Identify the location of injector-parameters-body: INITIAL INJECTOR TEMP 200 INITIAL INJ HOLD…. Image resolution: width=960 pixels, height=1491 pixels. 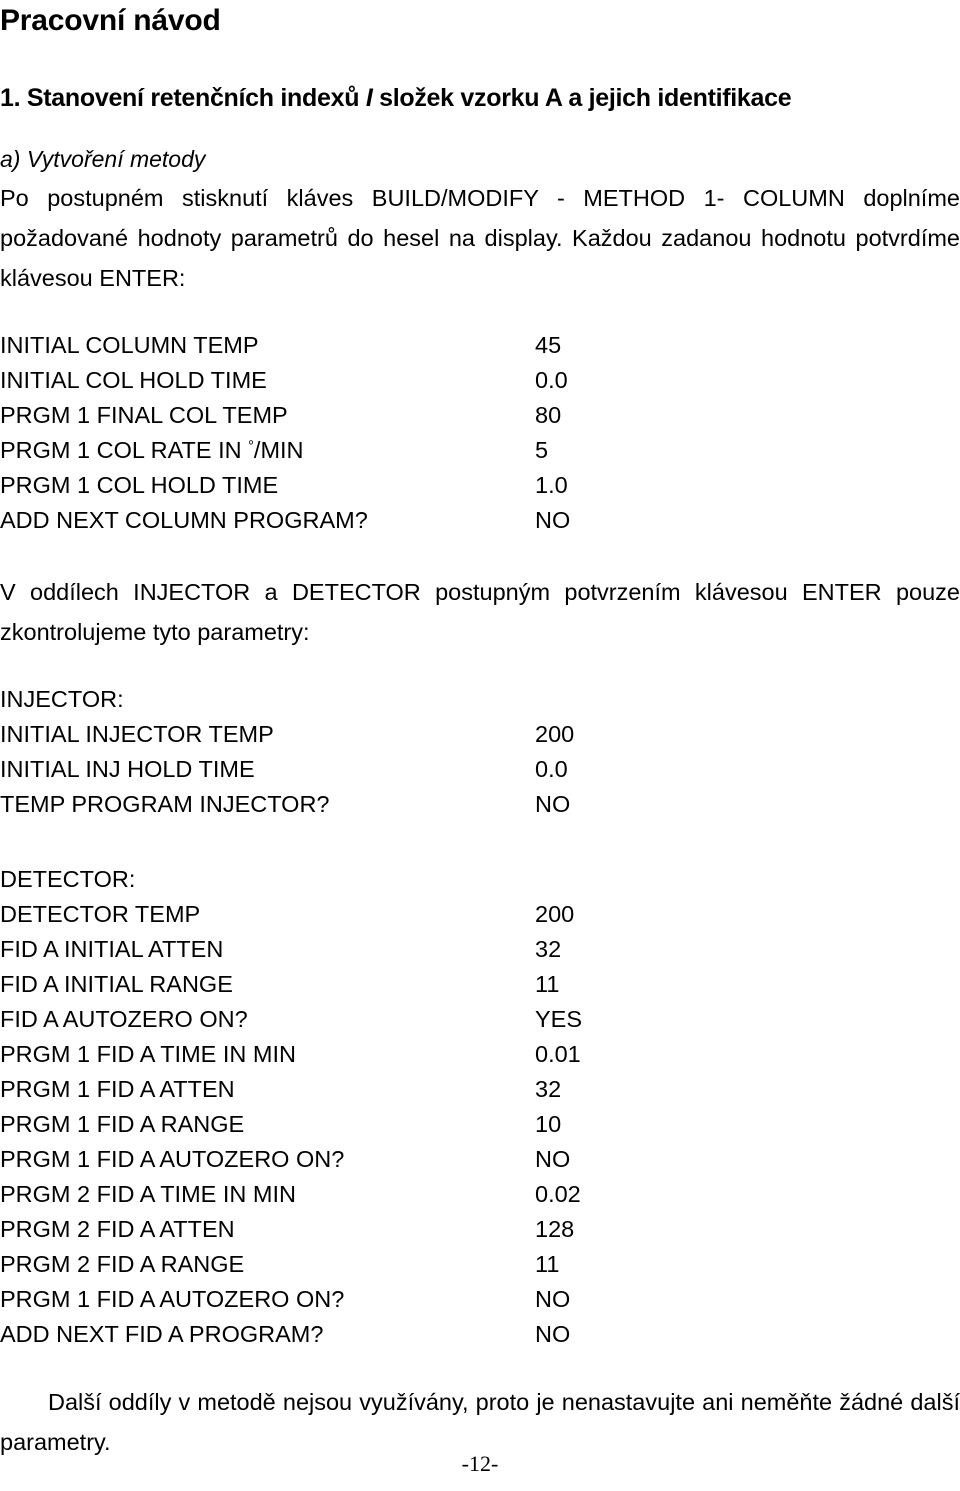
(480, 769).